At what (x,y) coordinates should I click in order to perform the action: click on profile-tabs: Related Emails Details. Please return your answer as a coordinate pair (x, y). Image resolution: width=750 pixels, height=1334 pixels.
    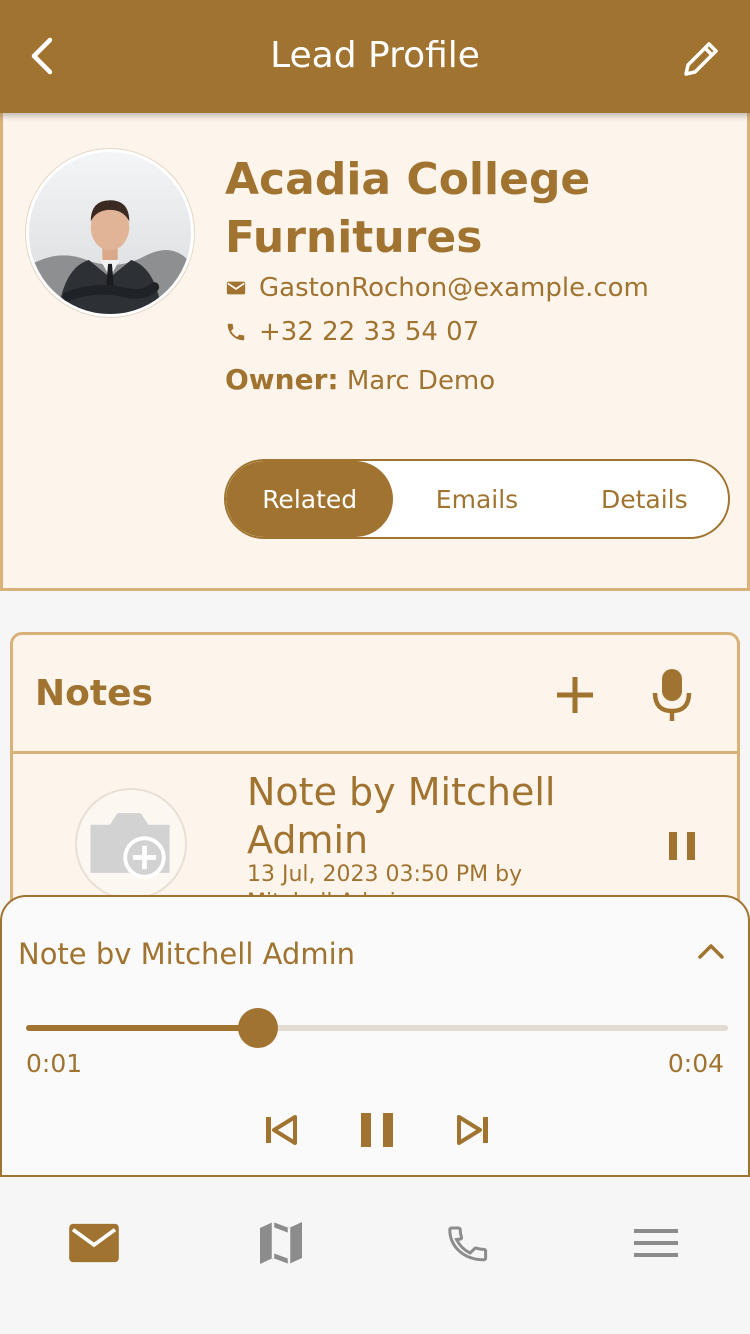
    Looking at the image, I should click on (477, 499).